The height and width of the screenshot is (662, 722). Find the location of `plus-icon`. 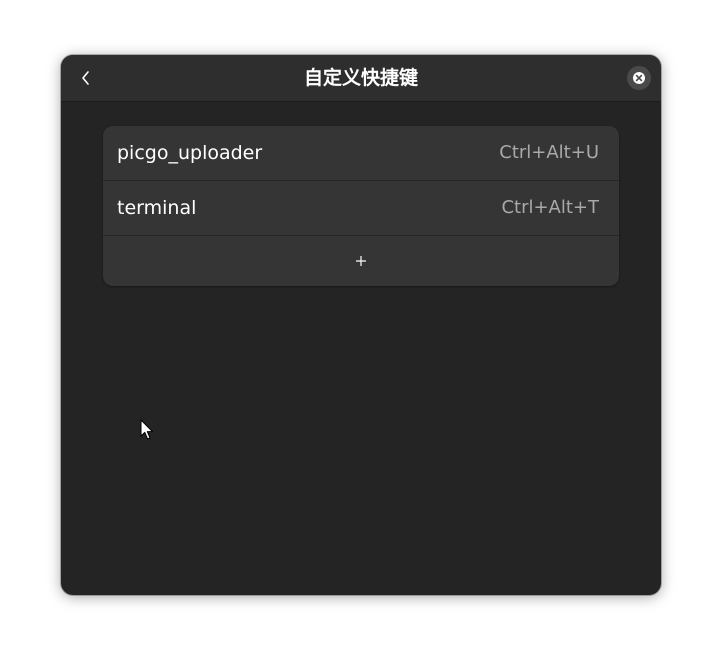

plus-icon is located at coordinates (361, 261).